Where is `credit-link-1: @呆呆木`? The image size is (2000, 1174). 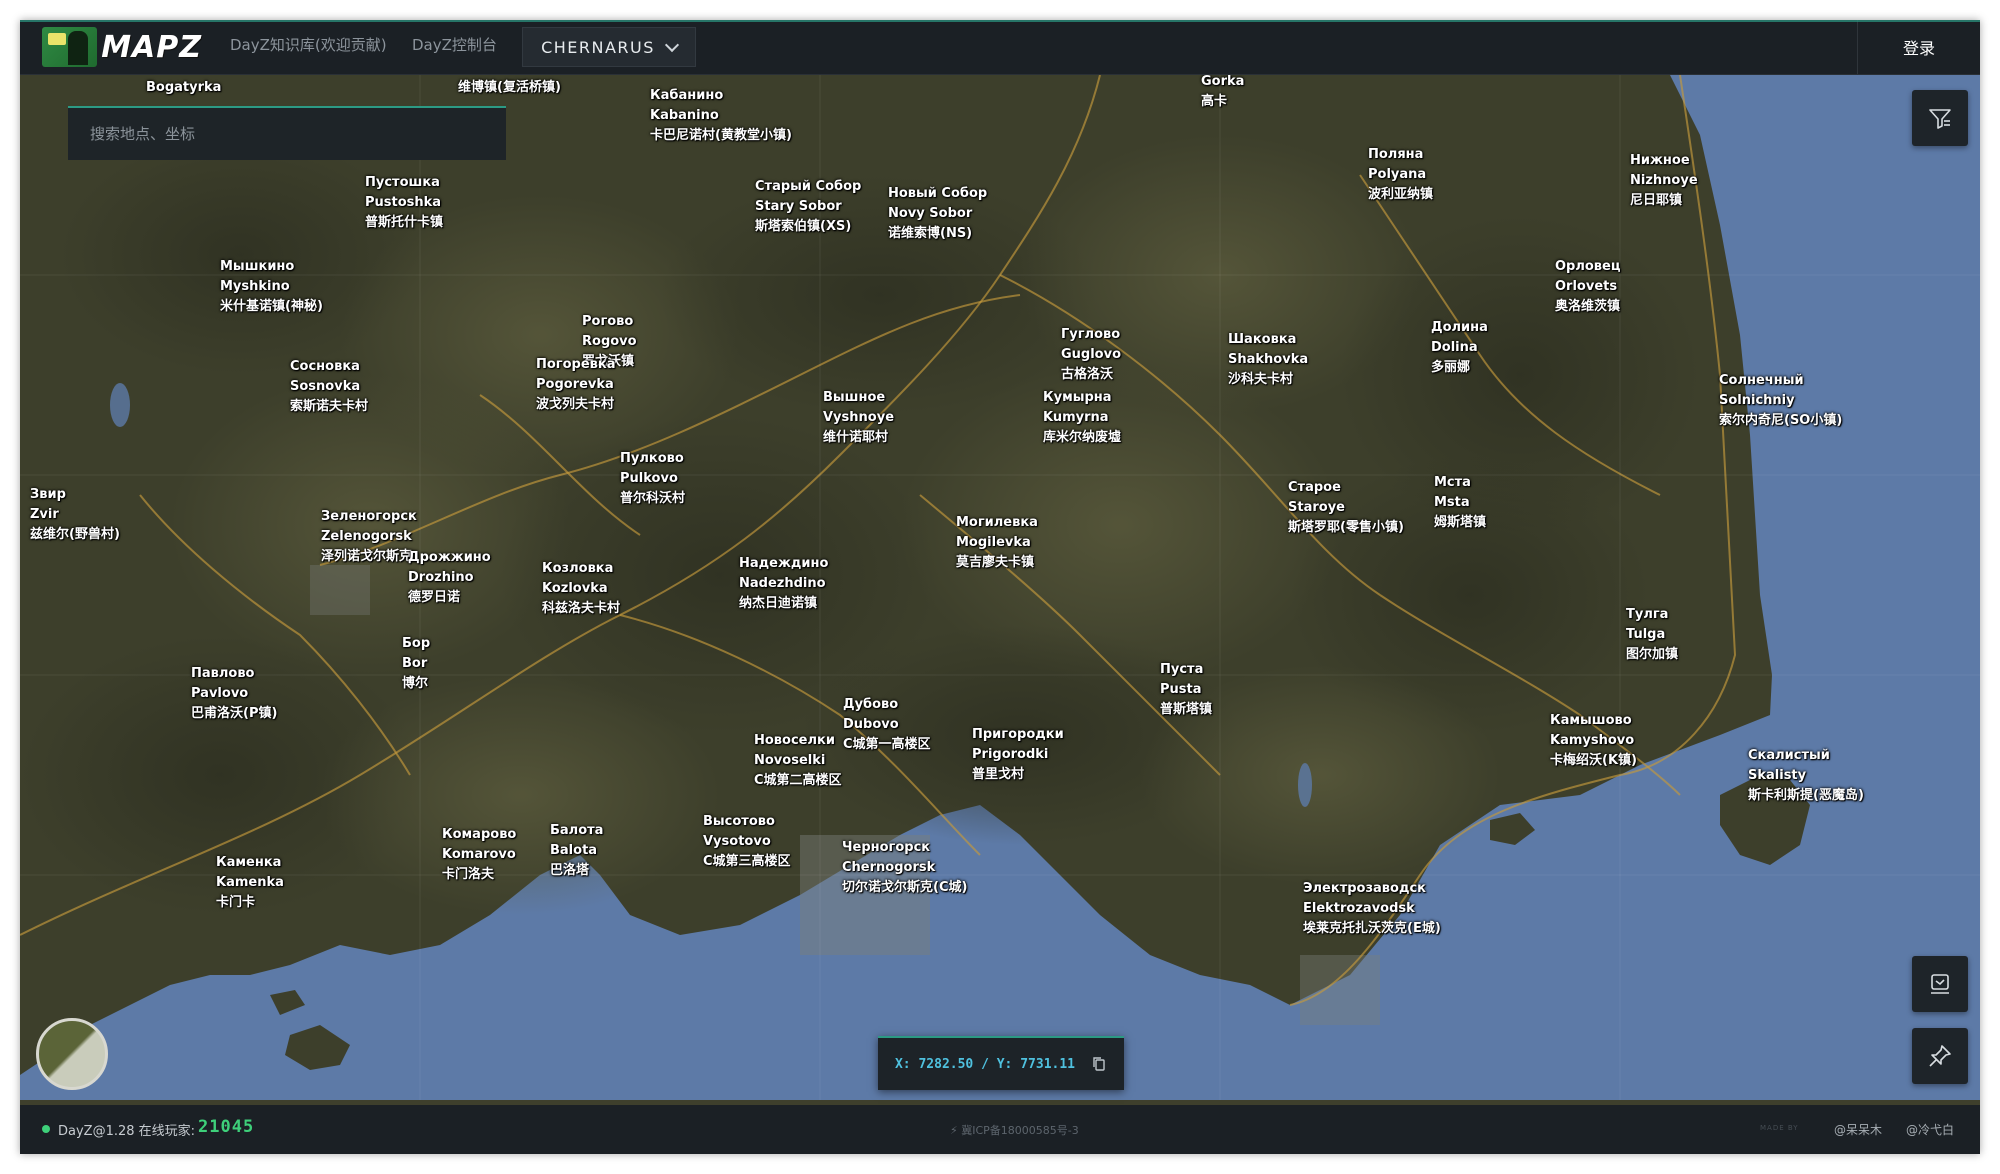
credit-link-1: @呆呆木 is located at coordinates (1858, 1129).